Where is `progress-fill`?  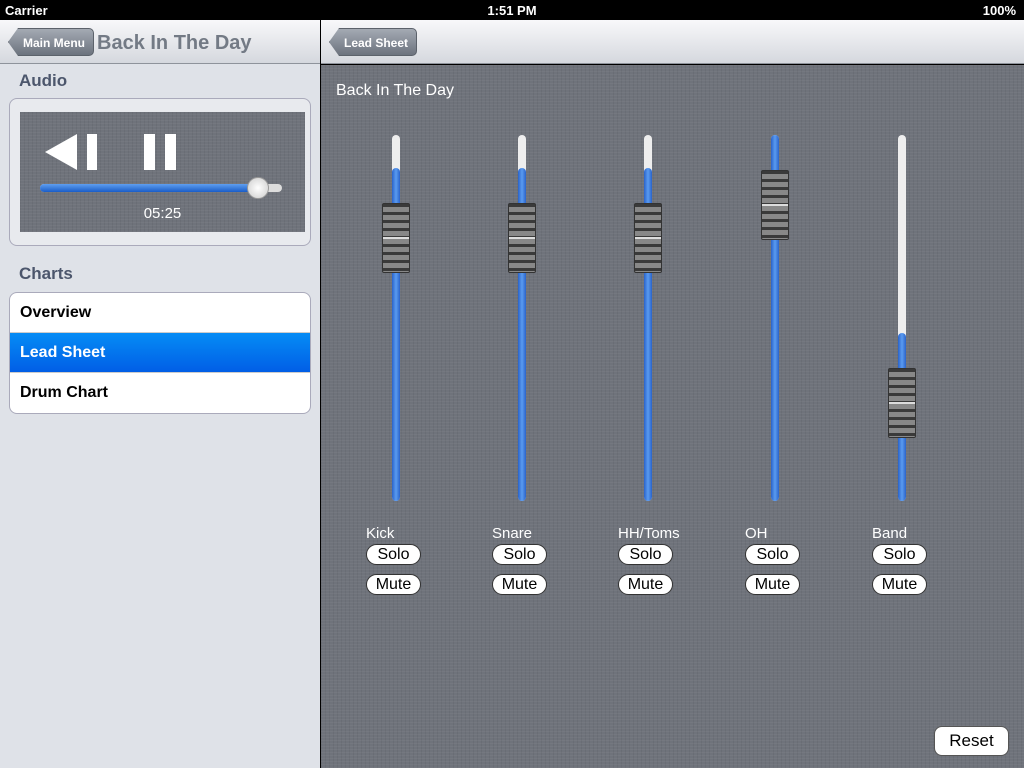
progress-fill is located at coordinates (149, 188).